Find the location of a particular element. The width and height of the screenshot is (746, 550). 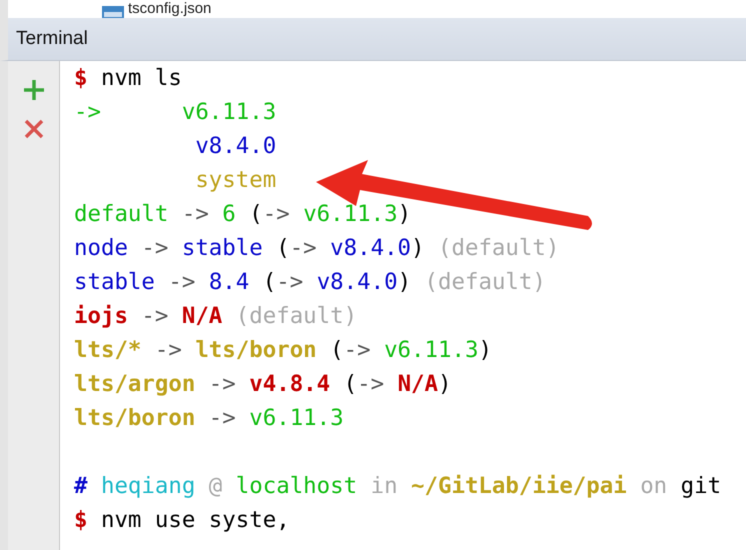

plus-icon is located at coordinates (33, 90).